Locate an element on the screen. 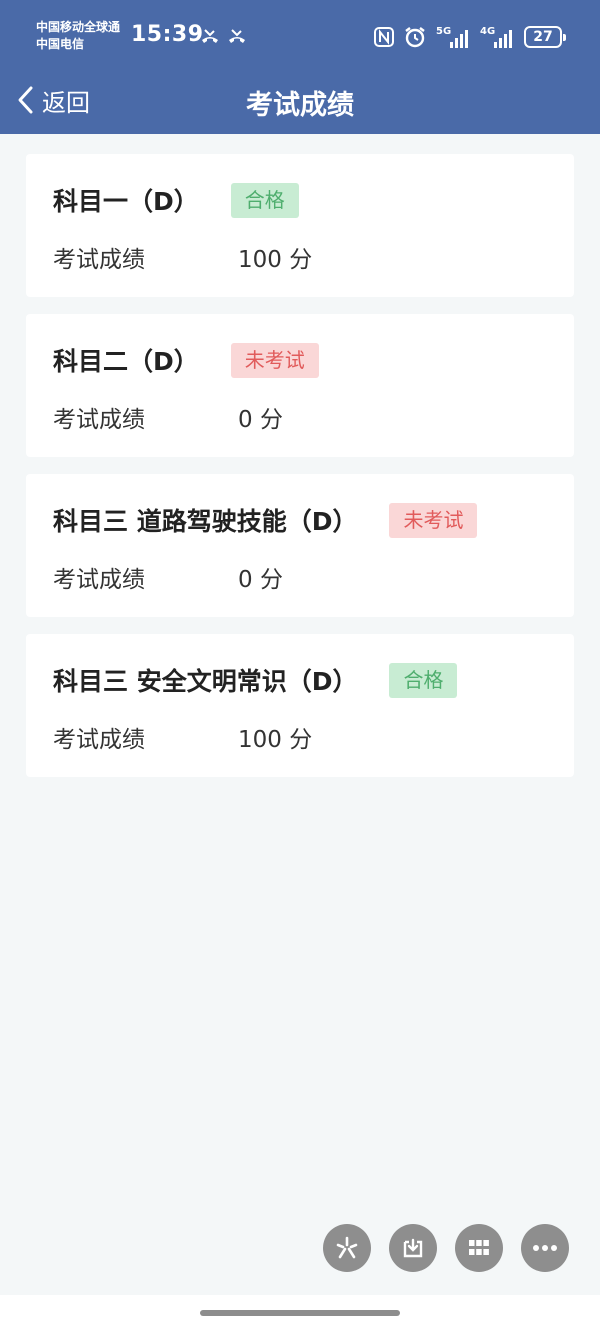 This screenshot has width=600, height=1332. carrier-line-1: 中国移动全球通 is located at coordinates (78, 27).